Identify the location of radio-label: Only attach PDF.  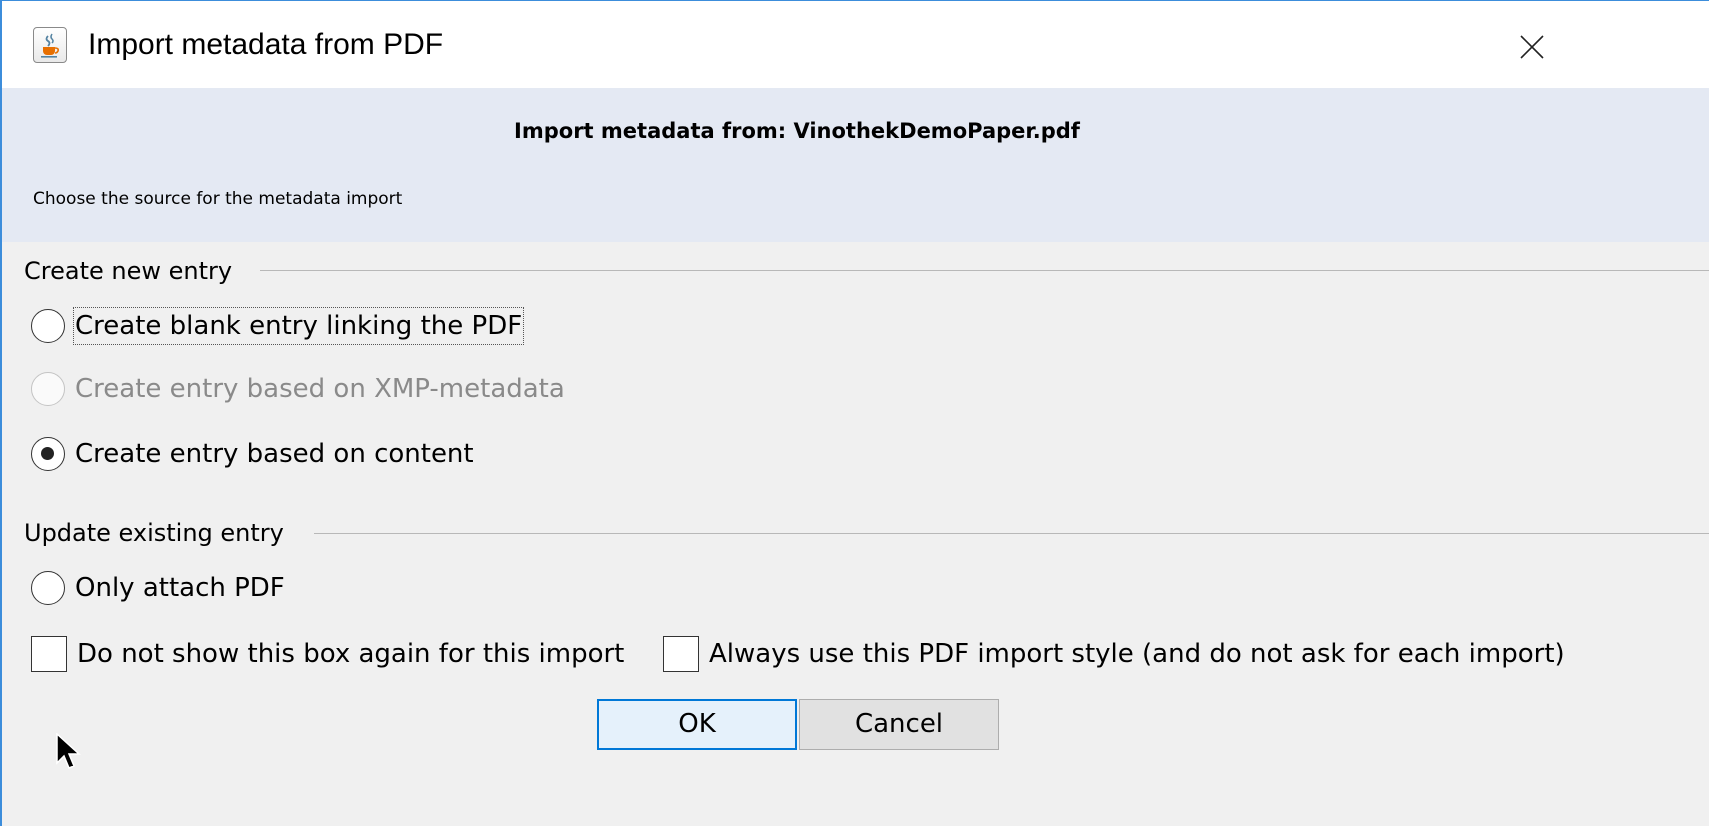
(180, 588).